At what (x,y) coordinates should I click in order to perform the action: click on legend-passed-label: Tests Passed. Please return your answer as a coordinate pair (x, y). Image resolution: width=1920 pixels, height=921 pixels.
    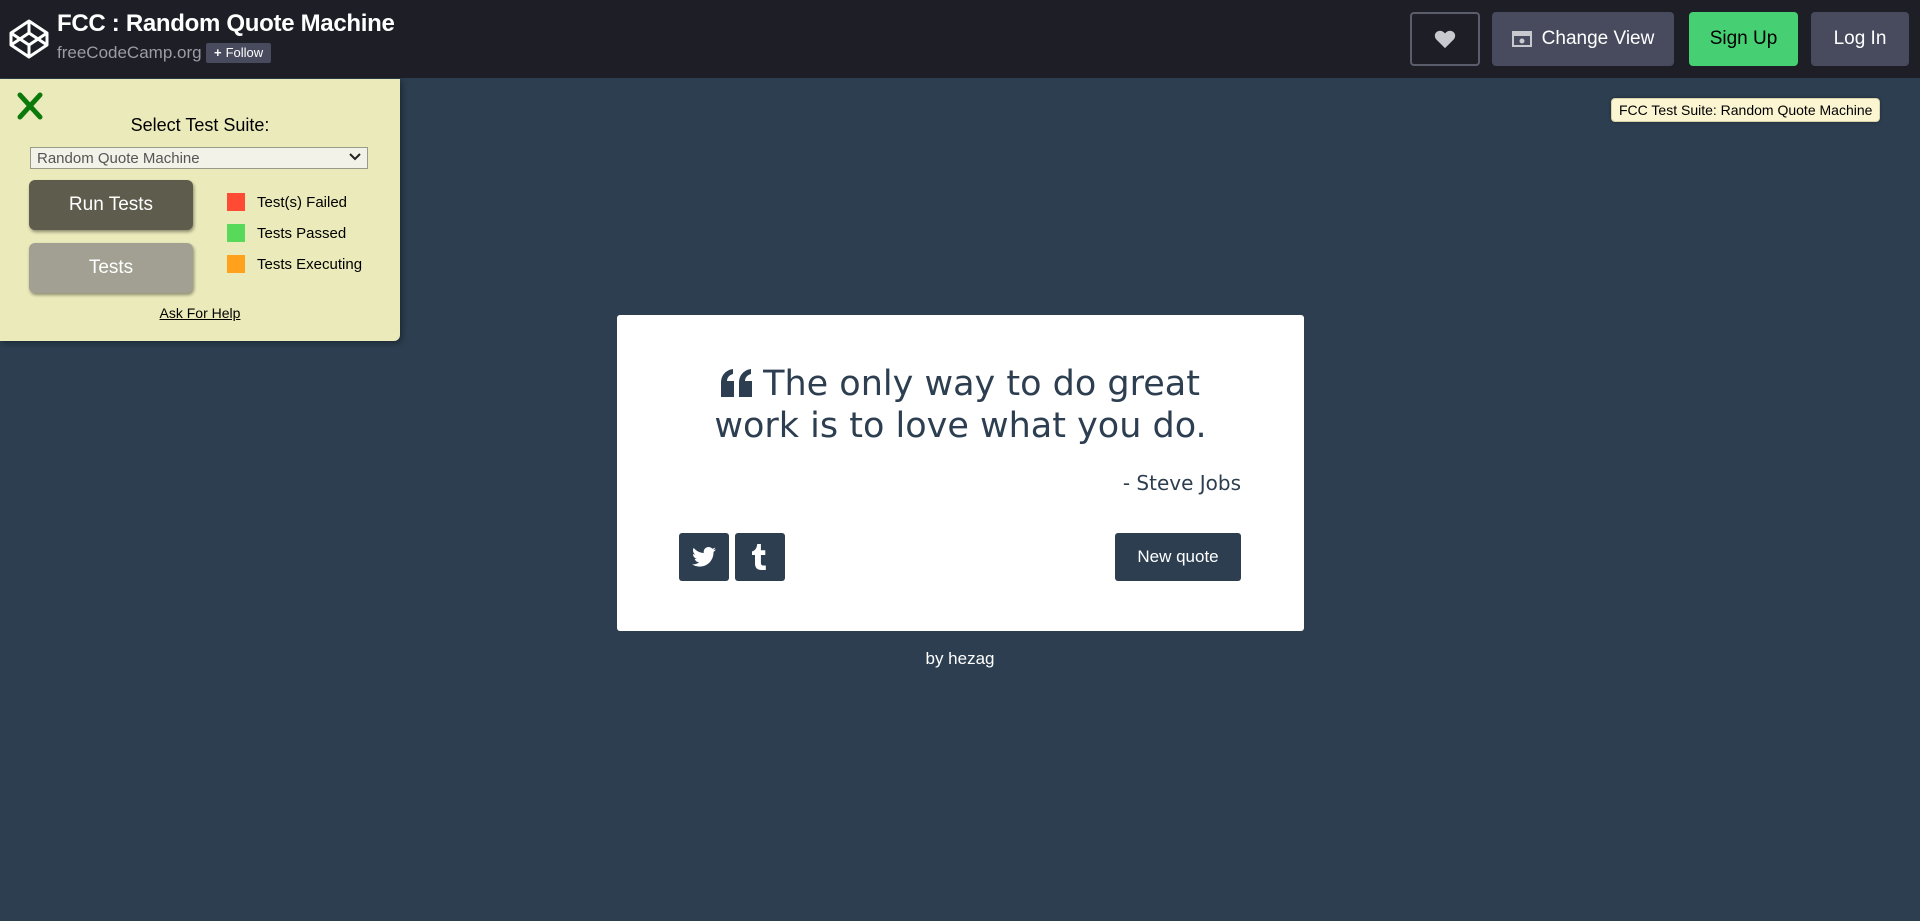
    Looking at the image, I should click on (302, 233).